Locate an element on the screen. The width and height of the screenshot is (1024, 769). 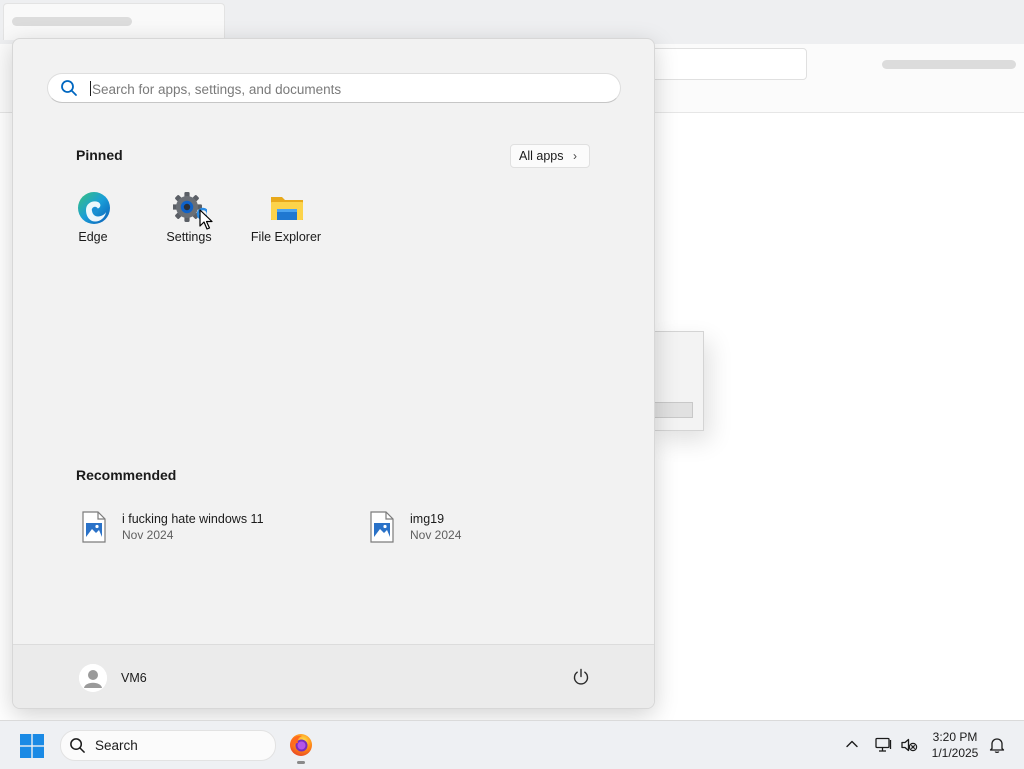
chevron-up-icon is located at coordinates (852, 744).